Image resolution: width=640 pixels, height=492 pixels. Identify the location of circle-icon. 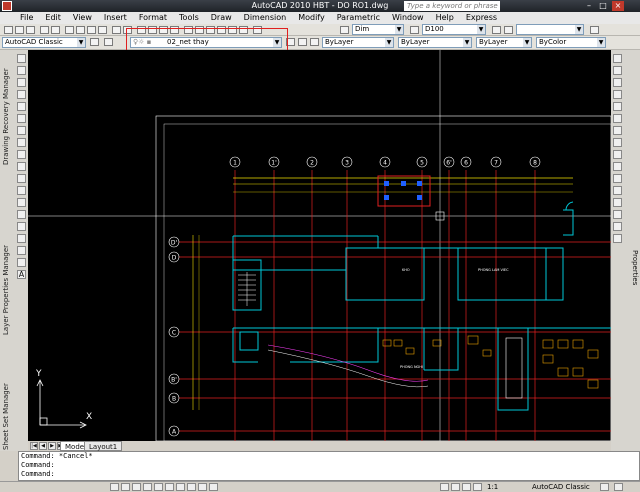
(21, 130).